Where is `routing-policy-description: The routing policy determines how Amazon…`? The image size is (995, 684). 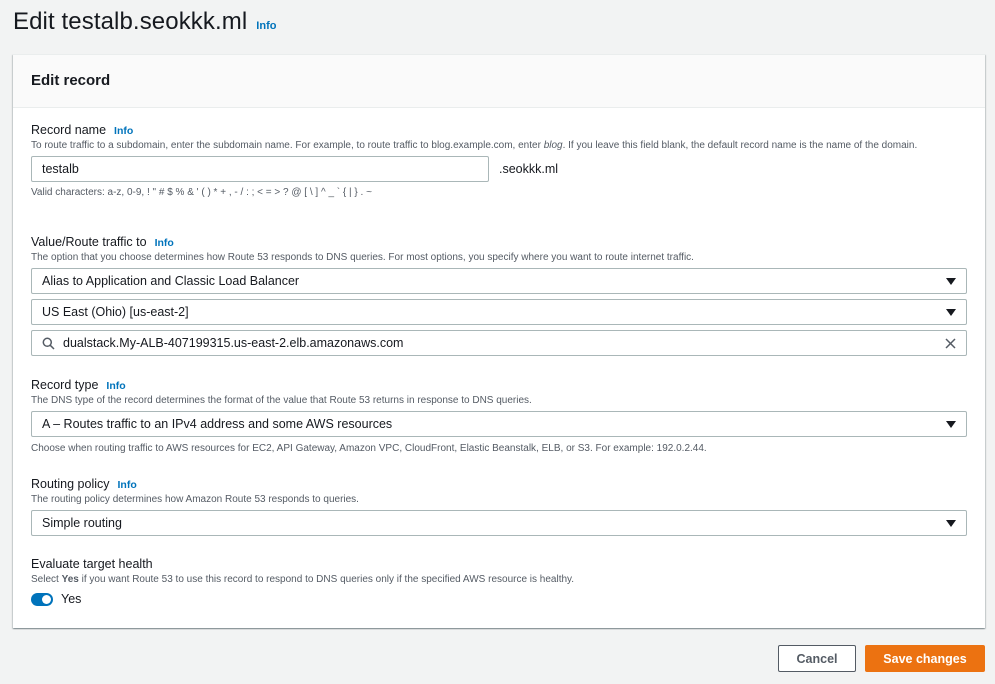 routing-policy-description: The routing policy determines how Amazon… is located at coordinates (195, 499).